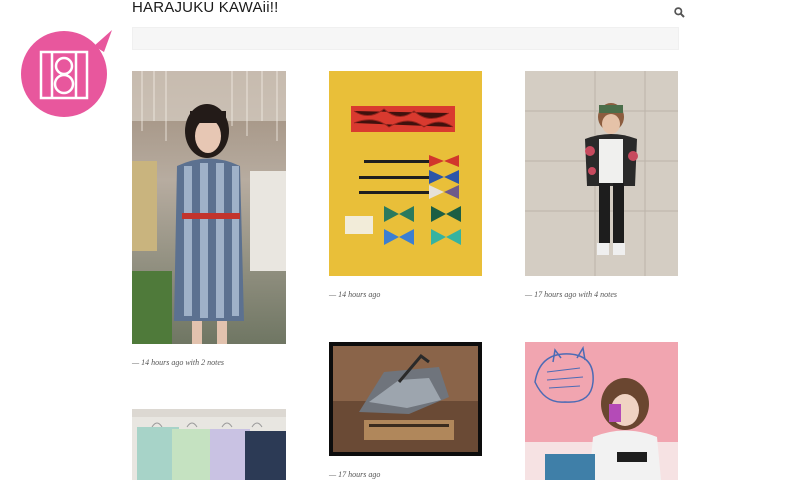  Describe the element at coordinates (209, 207) in the screenshot. I see `post-photo-striped-dress` at that location.